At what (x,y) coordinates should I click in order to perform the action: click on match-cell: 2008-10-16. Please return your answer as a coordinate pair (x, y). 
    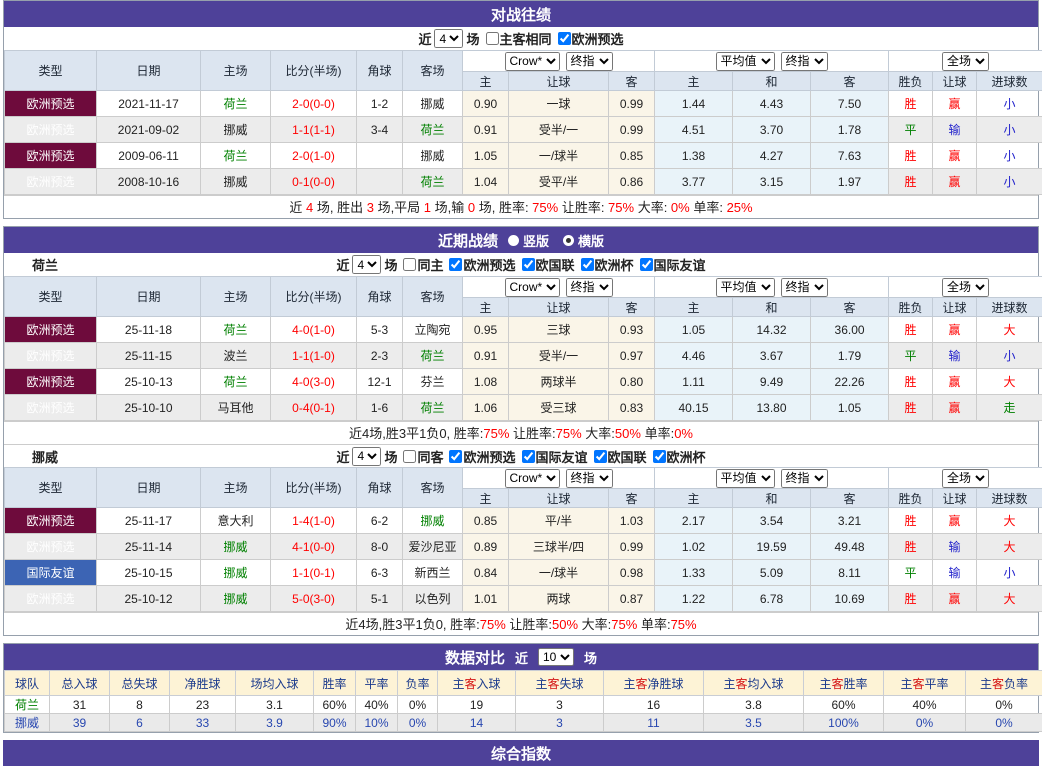
    Looking at the image, I should click on (149, 182).